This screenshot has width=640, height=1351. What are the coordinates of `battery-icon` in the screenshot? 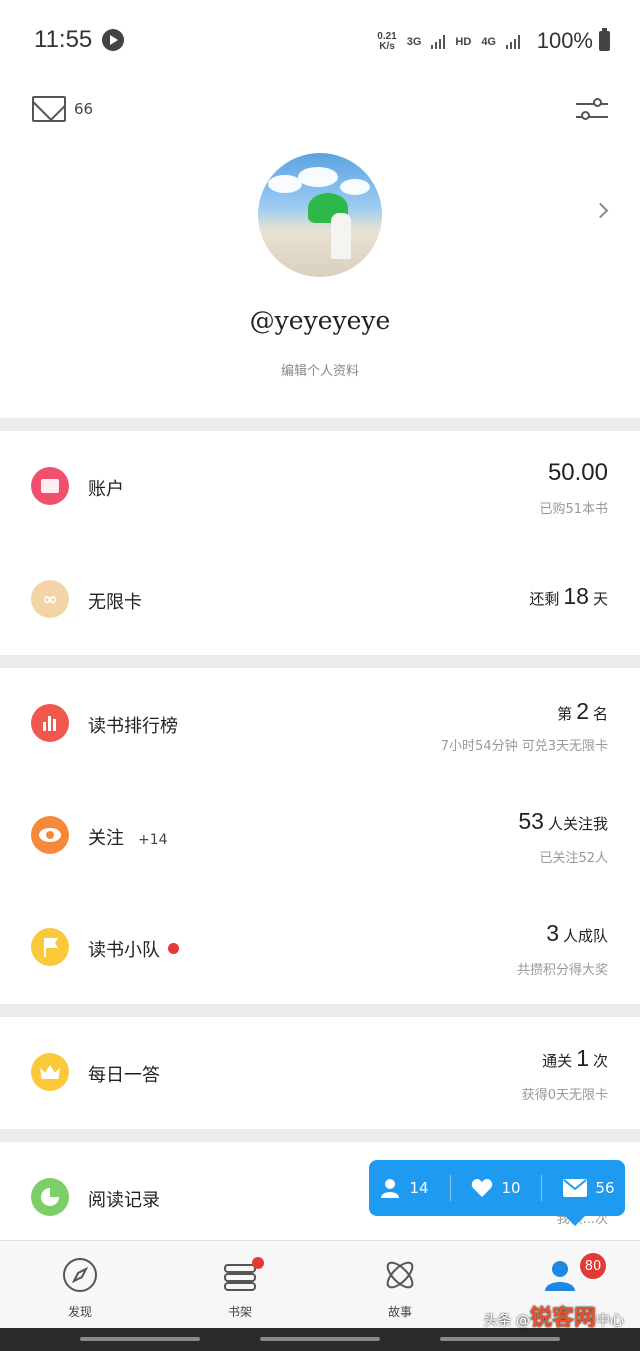 It's located at (604, 39).